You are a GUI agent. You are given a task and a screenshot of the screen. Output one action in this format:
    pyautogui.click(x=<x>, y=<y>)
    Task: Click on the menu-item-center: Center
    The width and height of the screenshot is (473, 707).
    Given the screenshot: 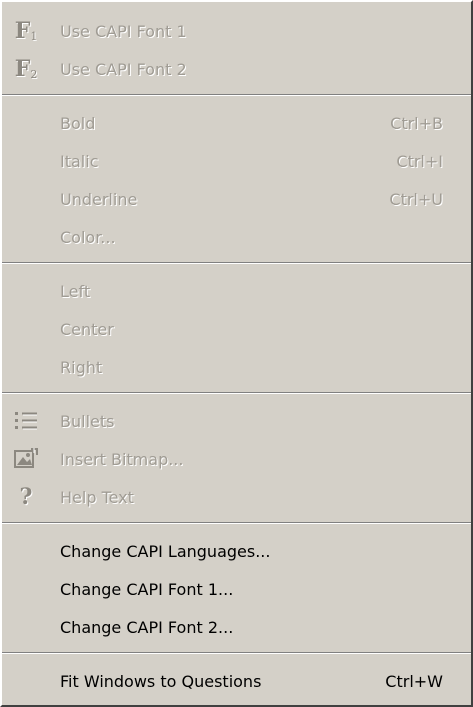 What is the action you would take?
    pyautogui.click(x=236, y=329)
    